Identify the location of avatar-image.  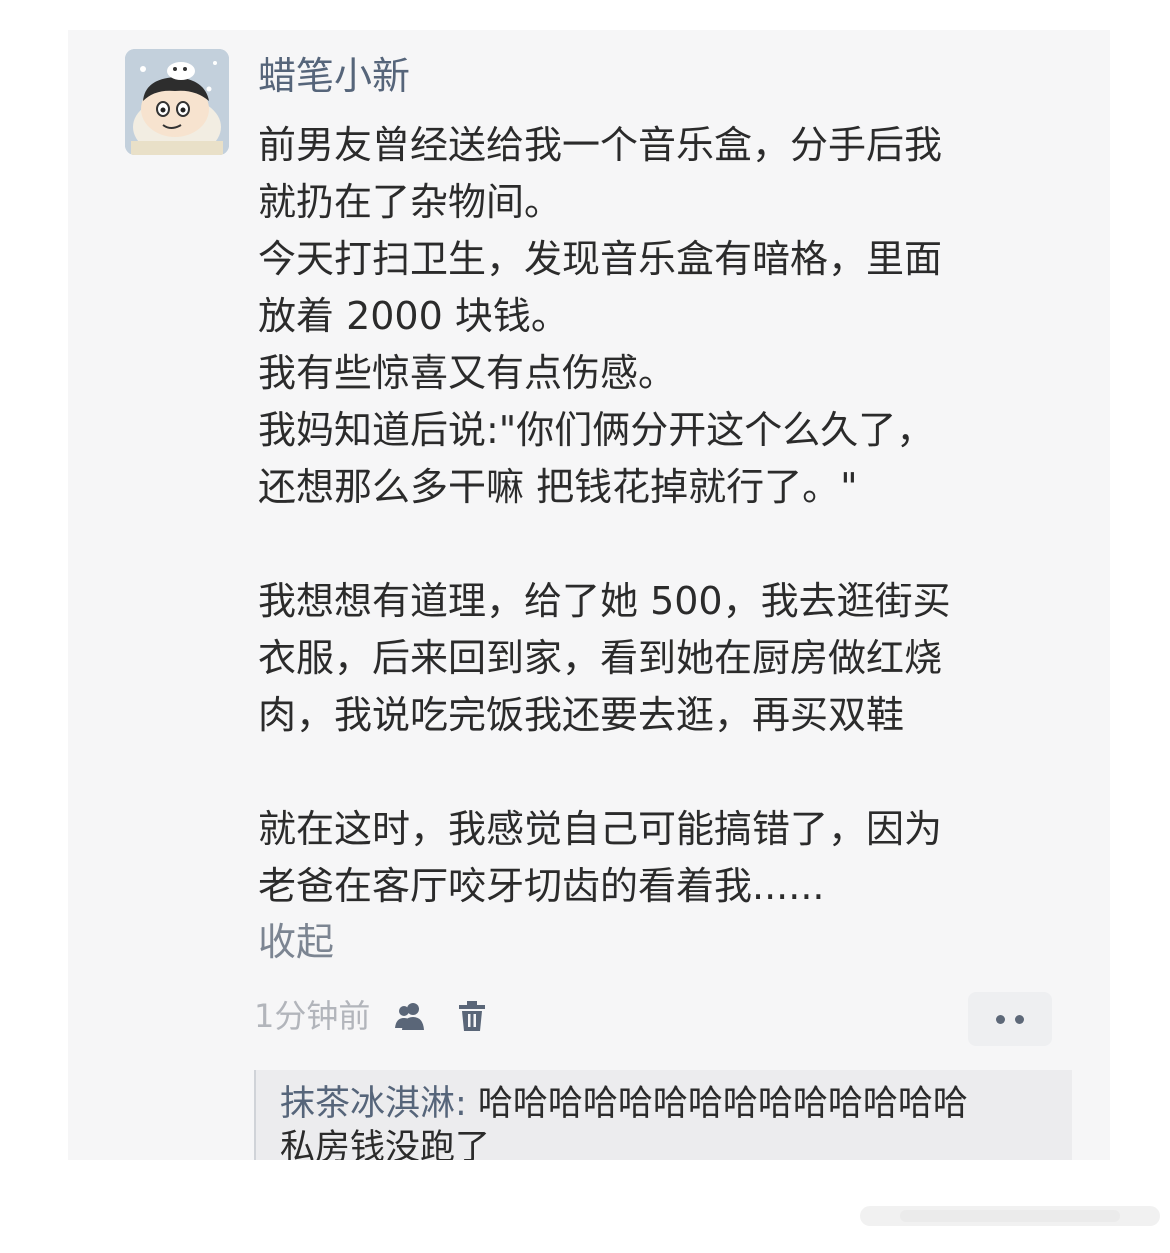
(177, 102).